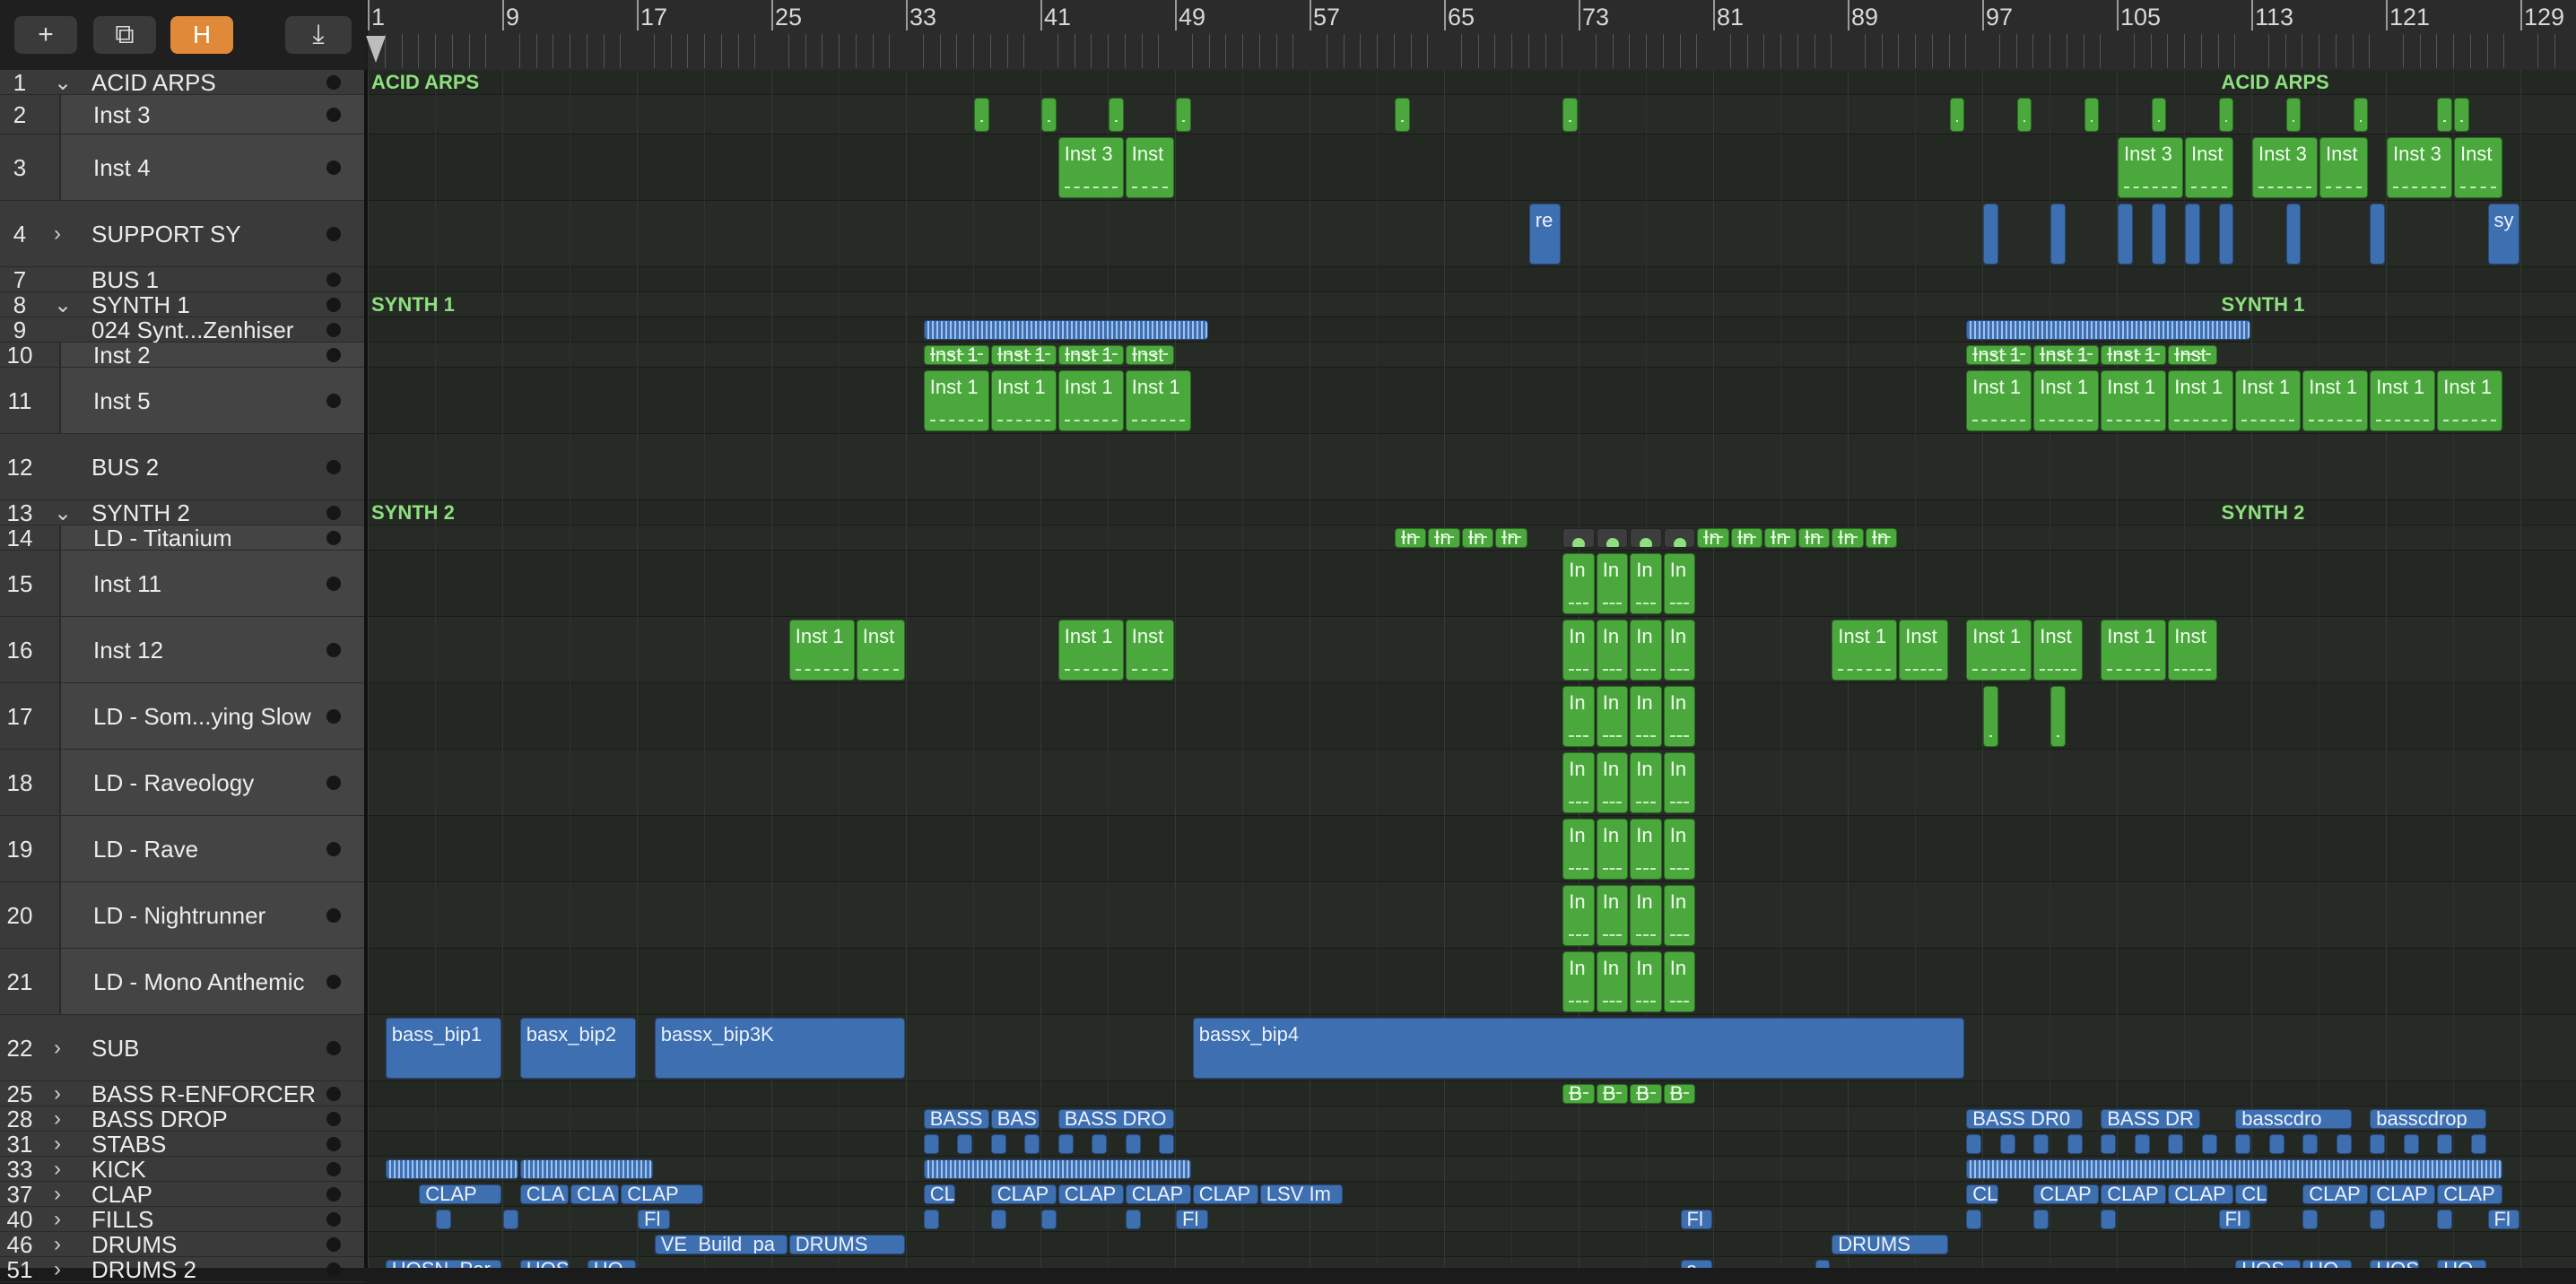 The width and height of the screenshot is (2576, 1284). Describe the element at coordinates (183, 783) in the screenshot. I see `track-header-18: 18 LD - Raveology` at that location.